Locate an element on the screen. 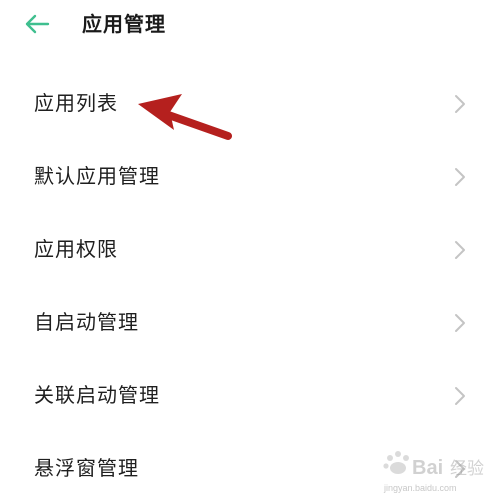  list-item-autostart: 自启动管理 is located at coordinates (250, 321).